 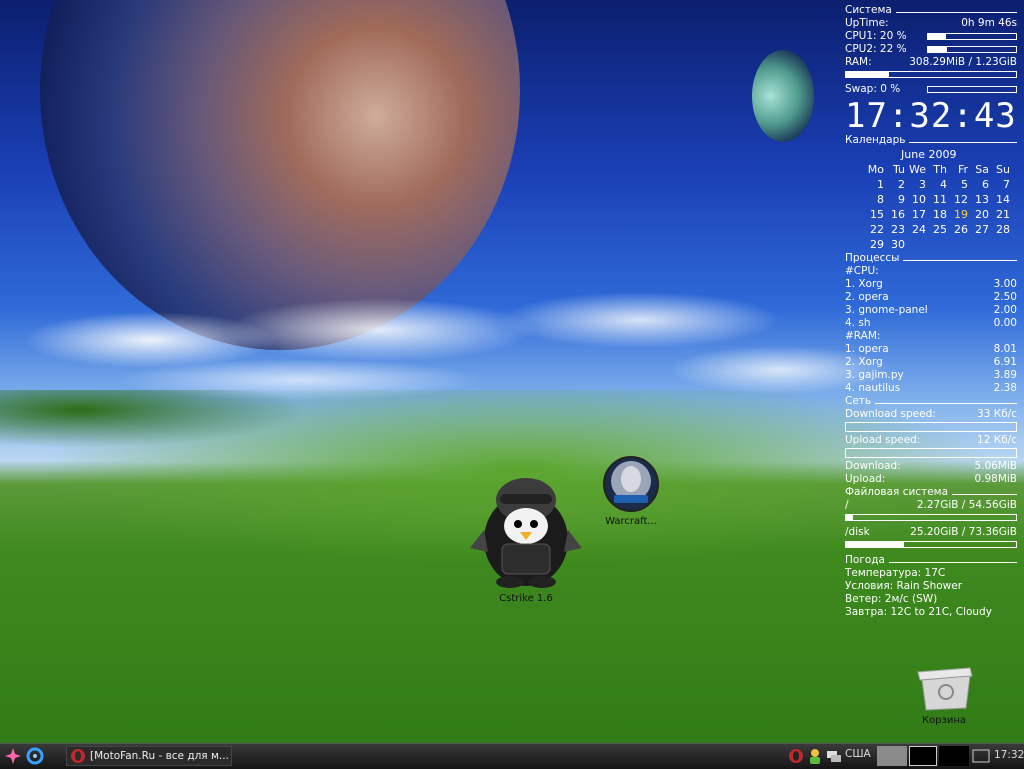 What do you see at coordinates (917, 169) in the screenshot?
I see `calendar-weekday: We` at bounding box center [917, 169].